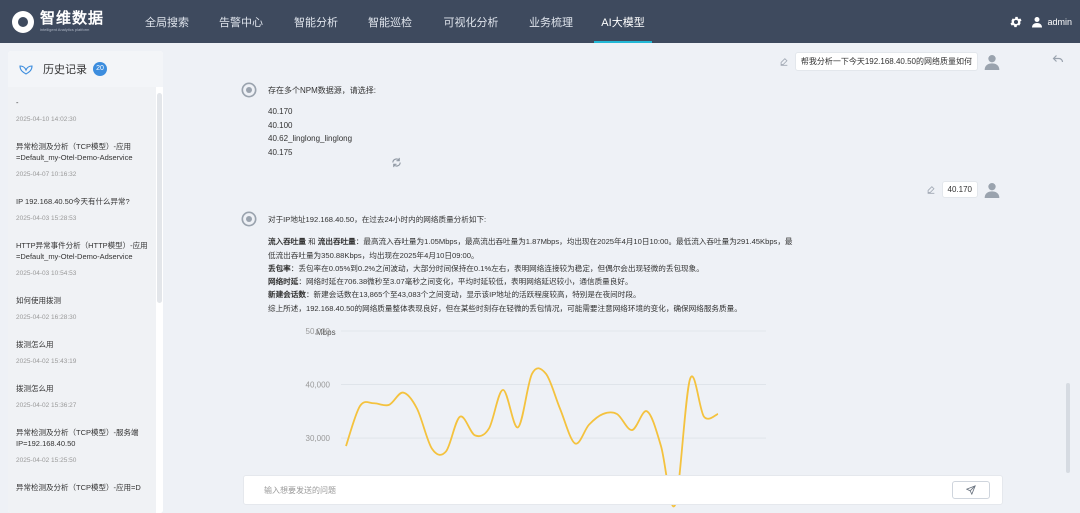  I want to click on traffic-and: 和, so click(311, 242).